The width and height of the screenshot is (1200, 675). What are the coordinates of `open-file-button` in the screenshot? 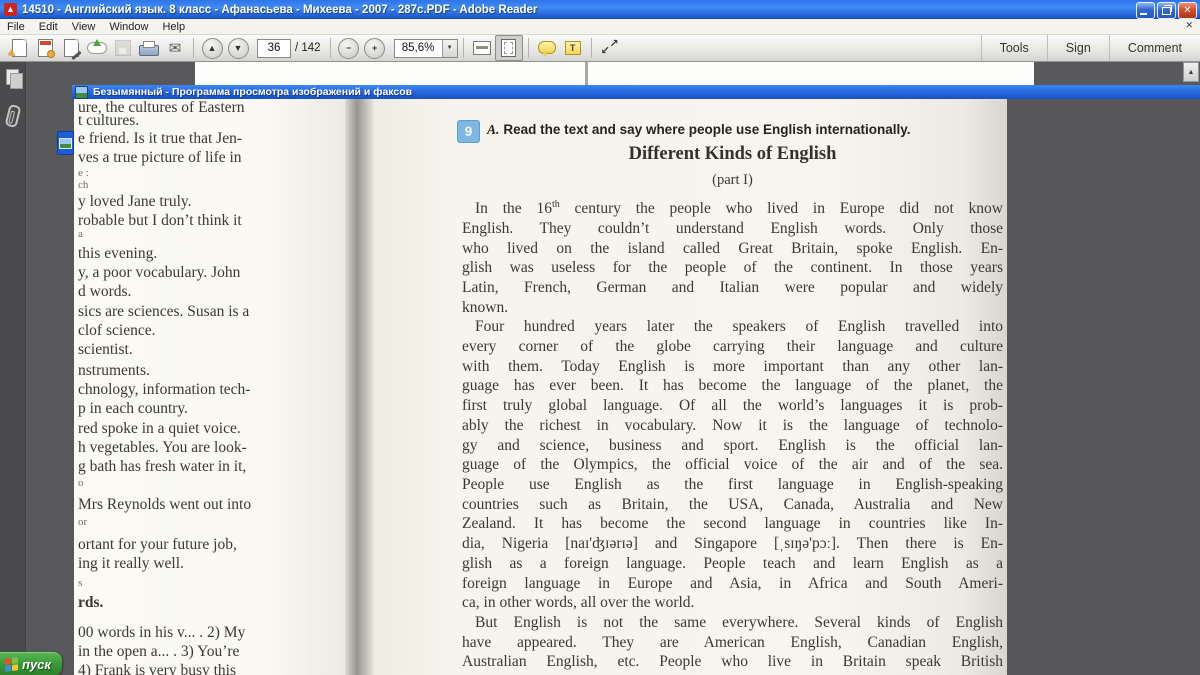 It's located at (19, 48).